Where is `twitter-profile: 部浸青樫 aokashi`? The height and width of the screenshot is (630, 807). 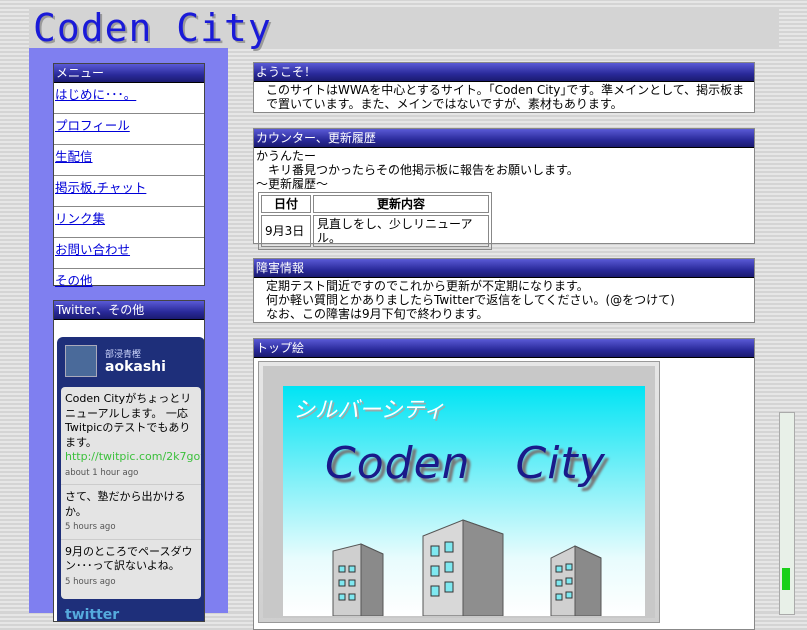
twitter-profile: 部浸青樫 aokashi is located at coordinates (130, 361).